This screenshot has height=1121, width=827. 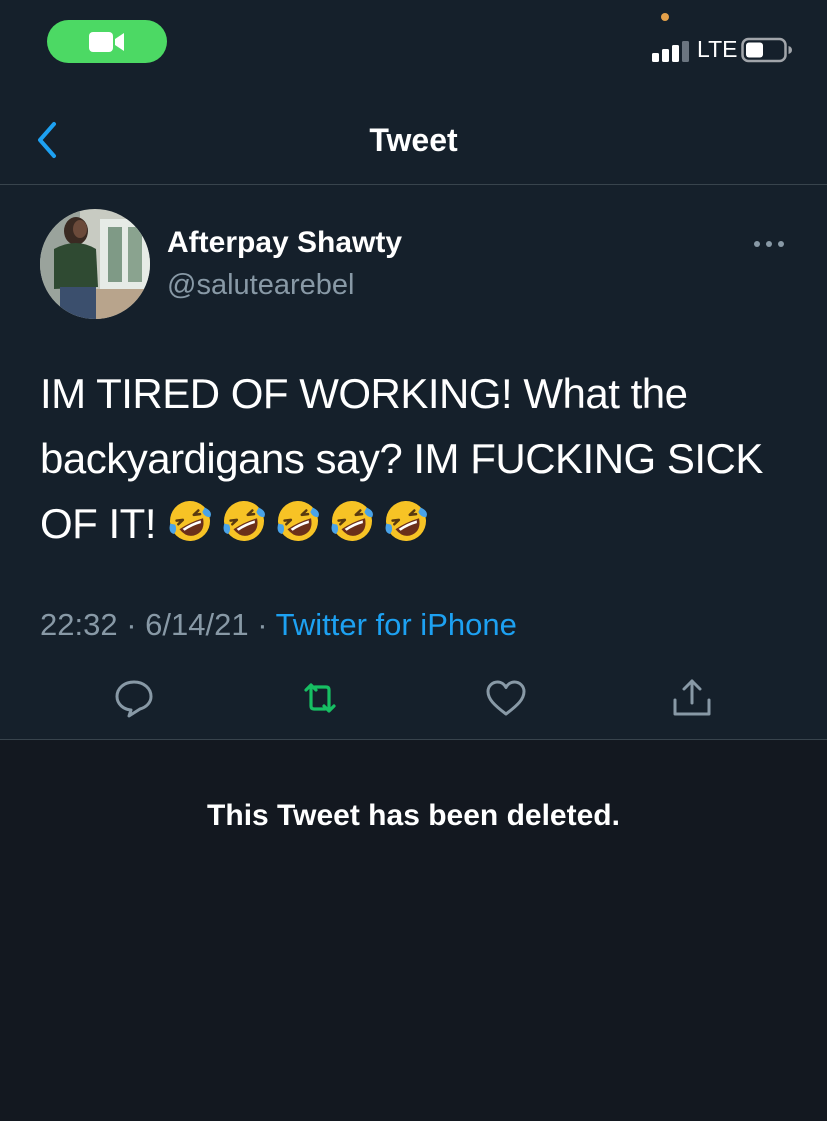 I want to click on emoji-row, so click(x=302, y=523).